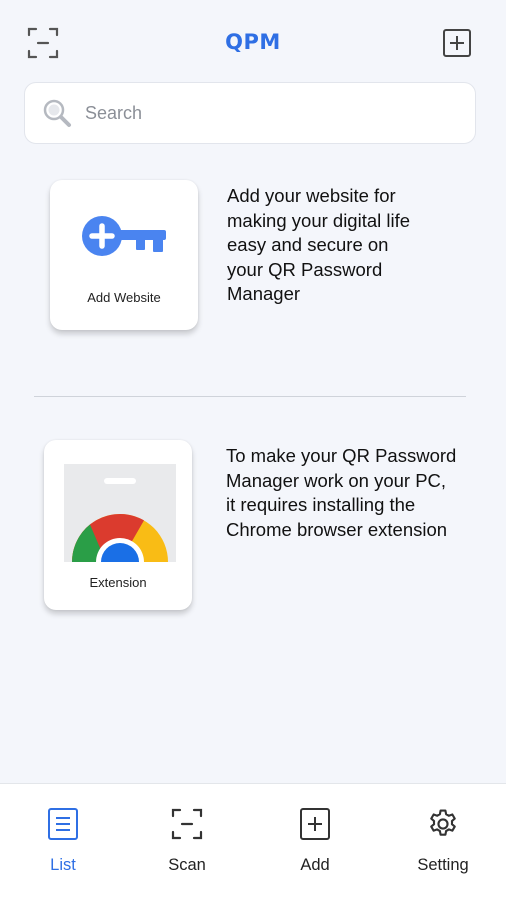  Describe the element at coordinates (120, 513) in the screenshot. I see `chrome-icon` at that location.